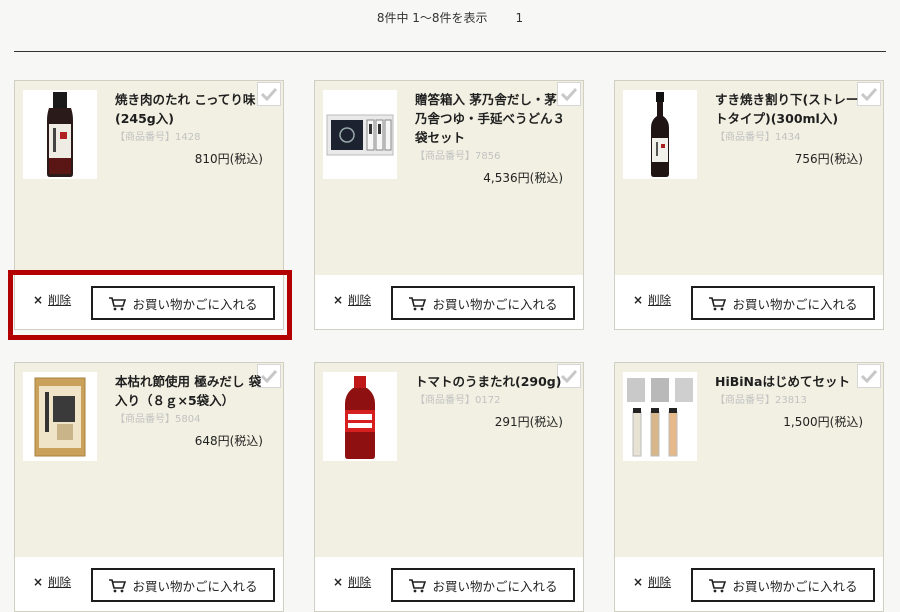 The width and height of the screenshot is (900, 612). What do you see at coordinates (458, 400) in the screenshot?
I see `product-code: 【商品番号】0172` at bounding box center [458, 400].